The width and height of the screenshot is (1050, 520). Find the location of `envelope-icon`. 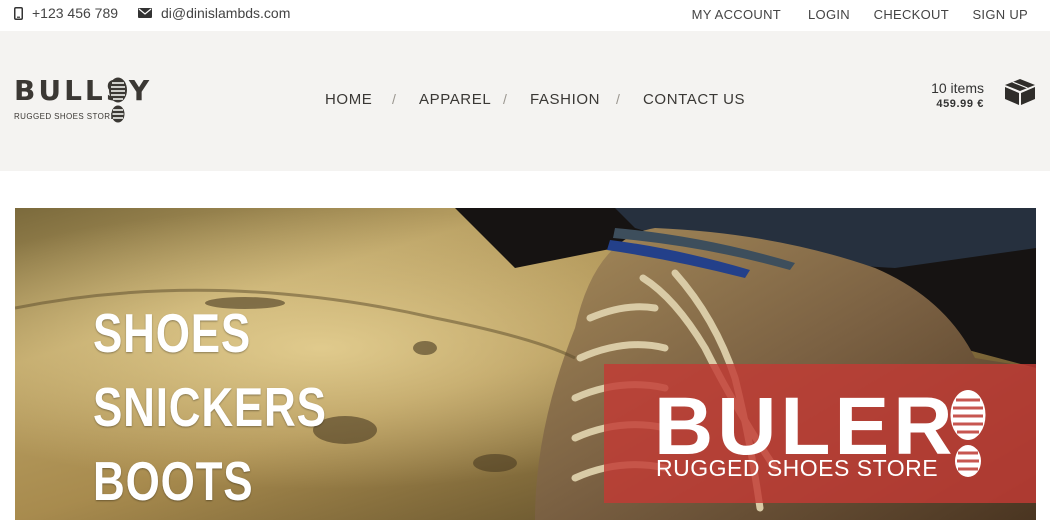

envelope-icon is located at coordinates (145, 13).